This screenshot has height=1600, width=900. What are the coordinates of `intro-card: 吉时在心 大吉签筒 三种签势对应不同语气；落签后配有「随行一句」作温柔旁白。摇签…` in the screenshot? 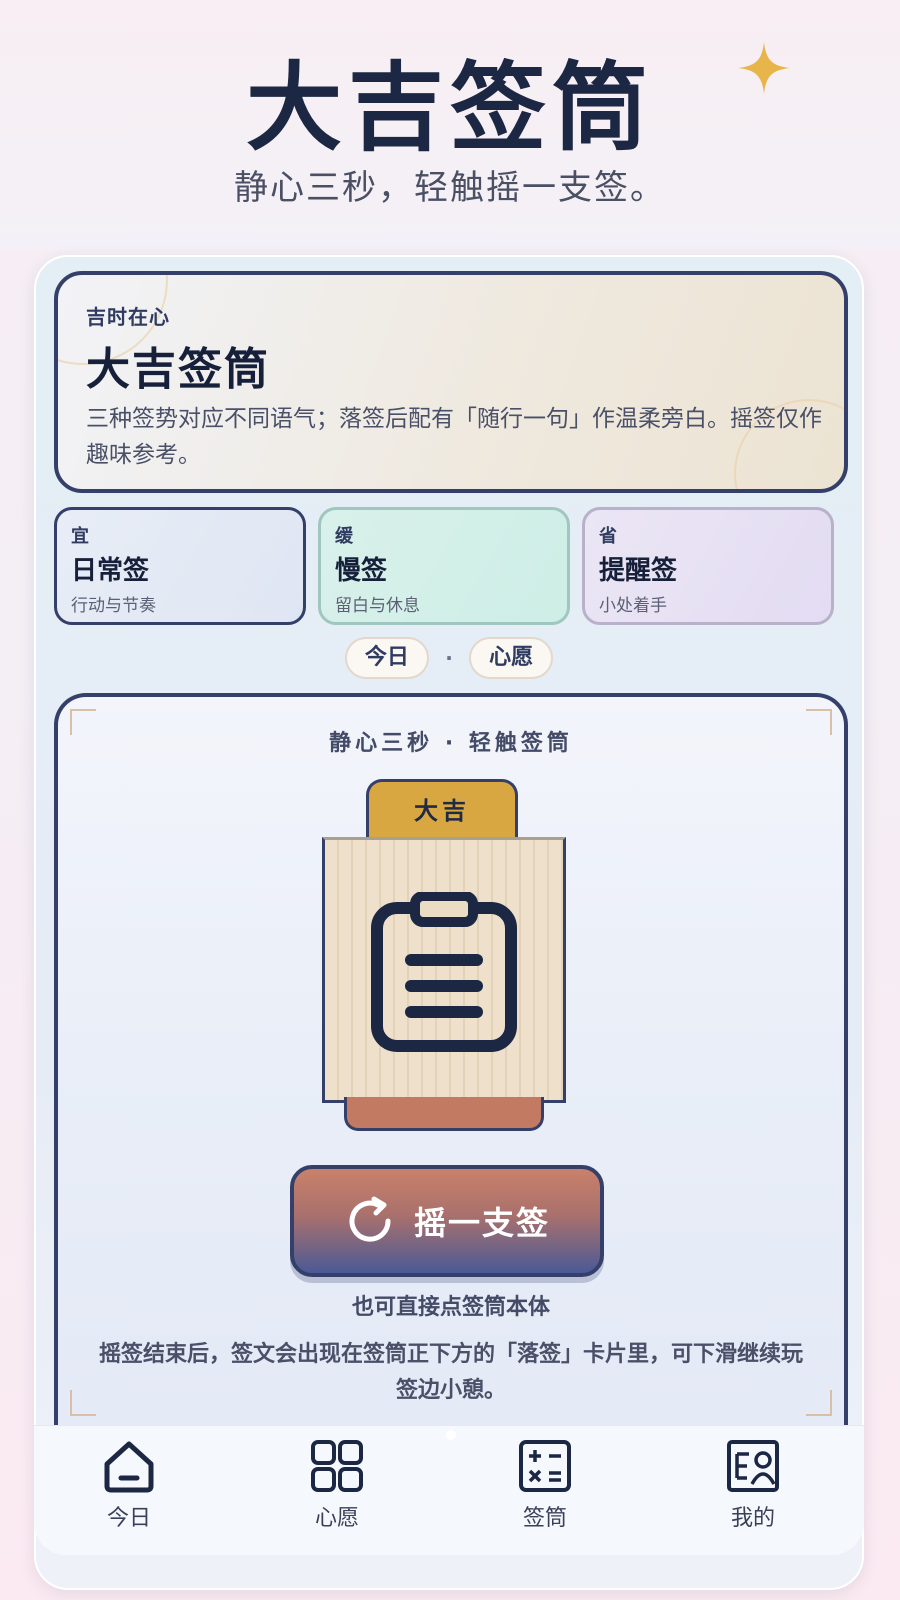 It's located at (451, 382).